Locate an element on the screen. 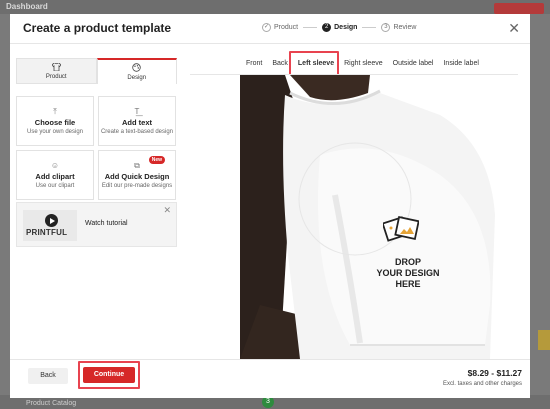 This screenshot has height=409, width=550. step-number: 2 is located at coordinates (327, 27).